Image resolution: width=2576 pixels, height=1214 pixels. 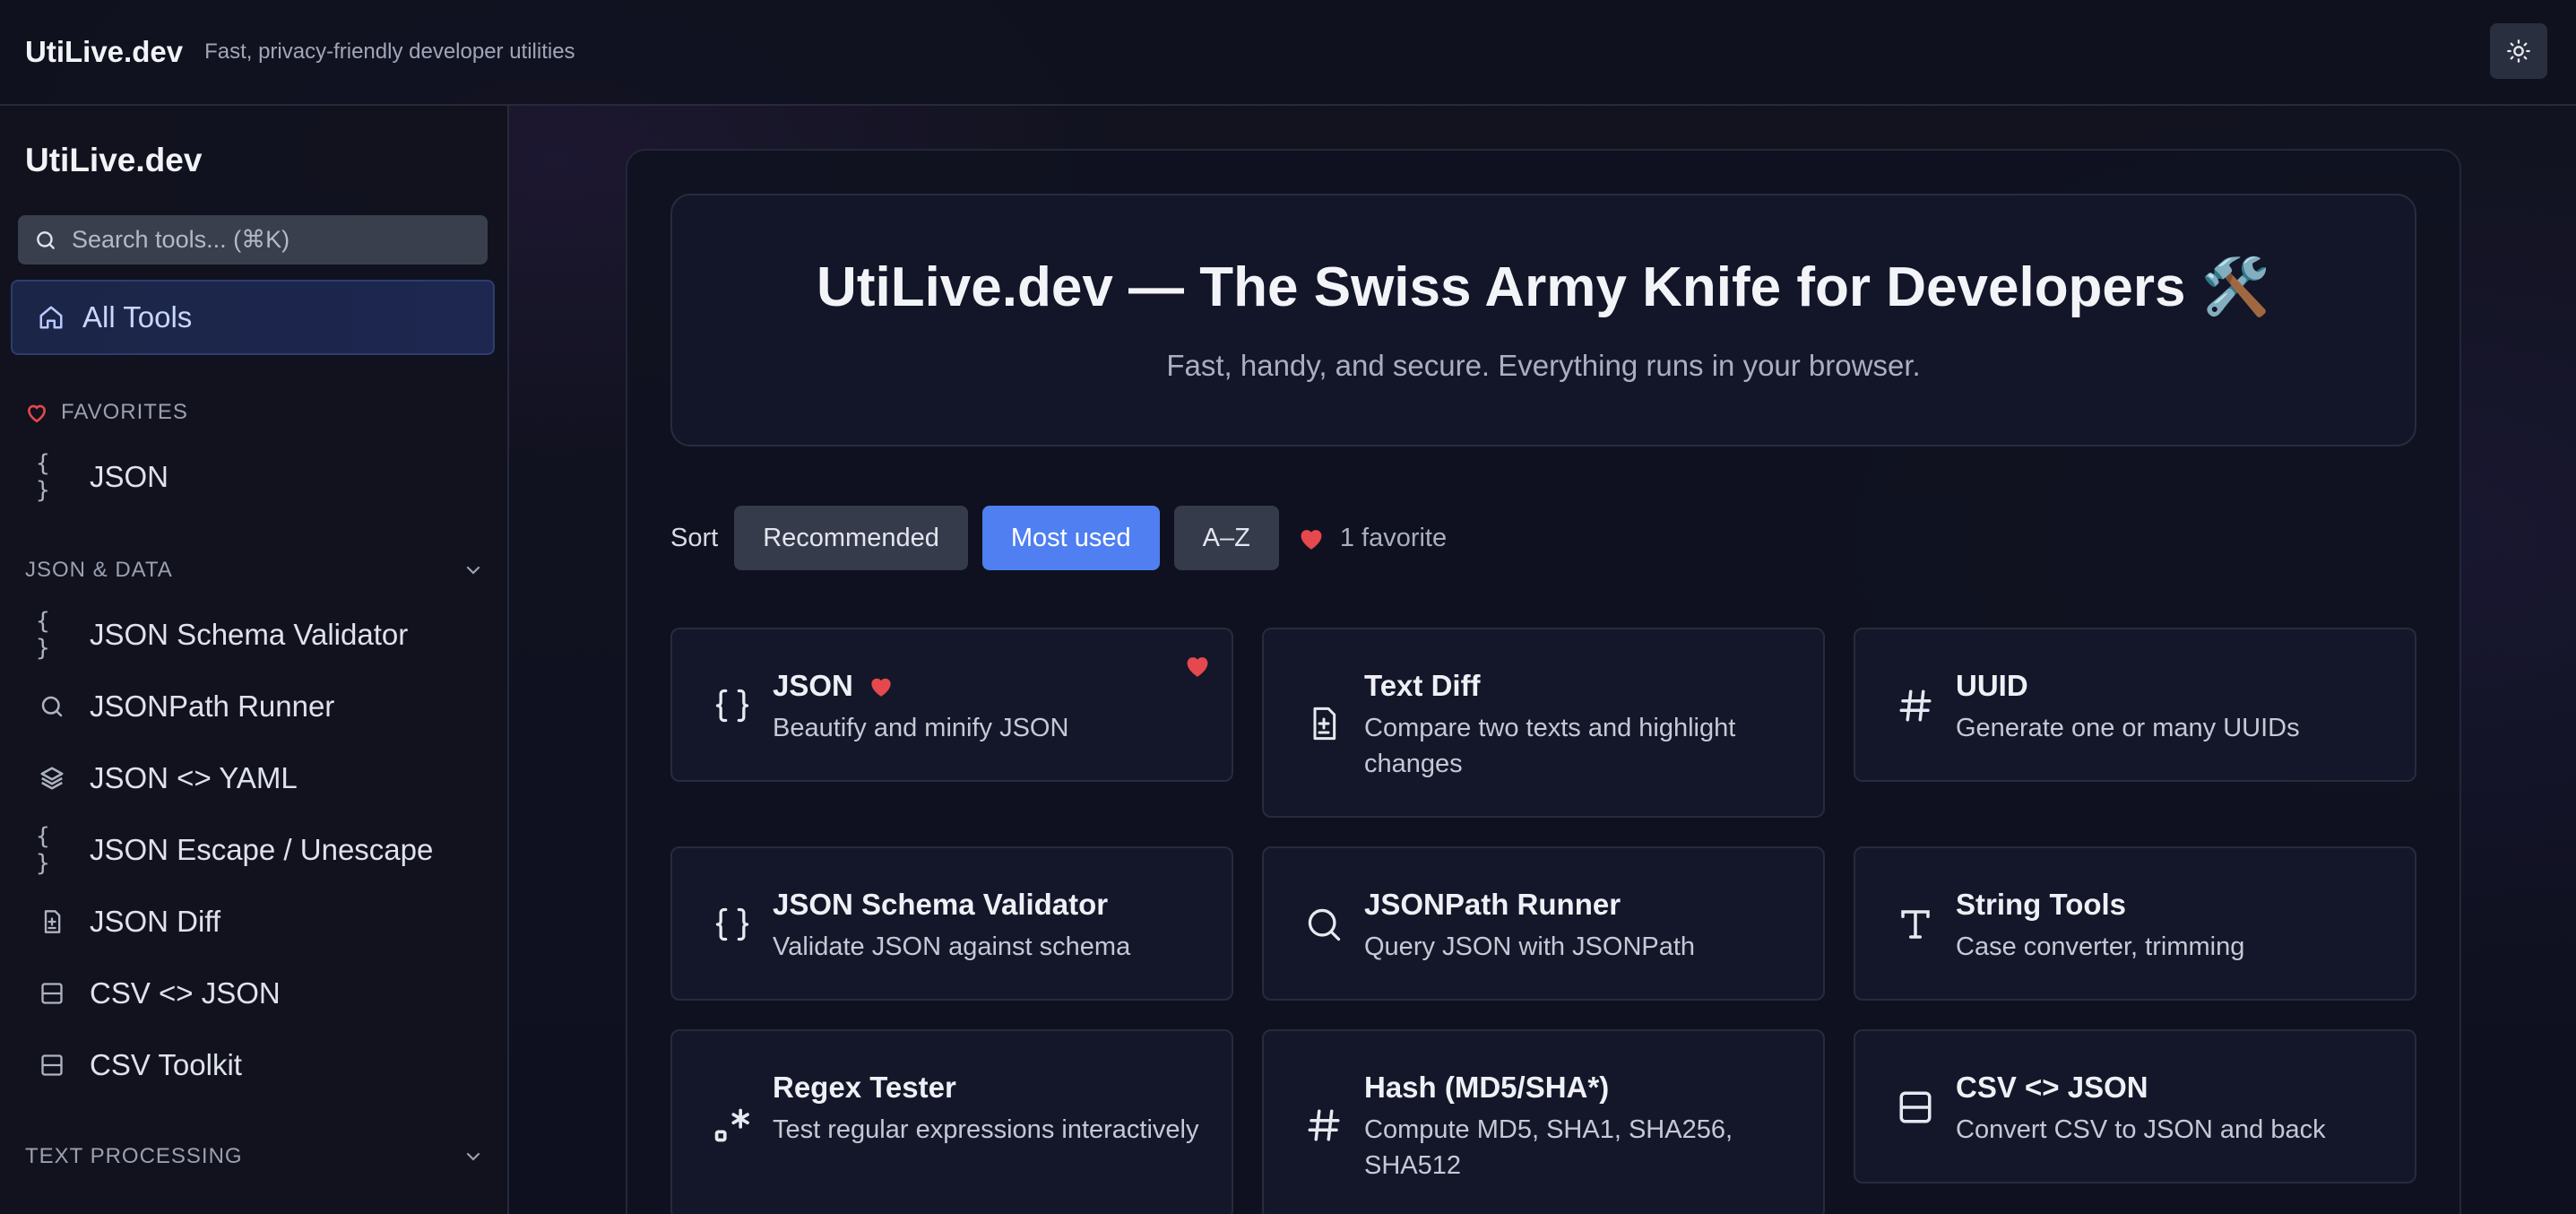 I want to click on tool-card-description: Case converter, trimming, so click(x=2100, y=946).